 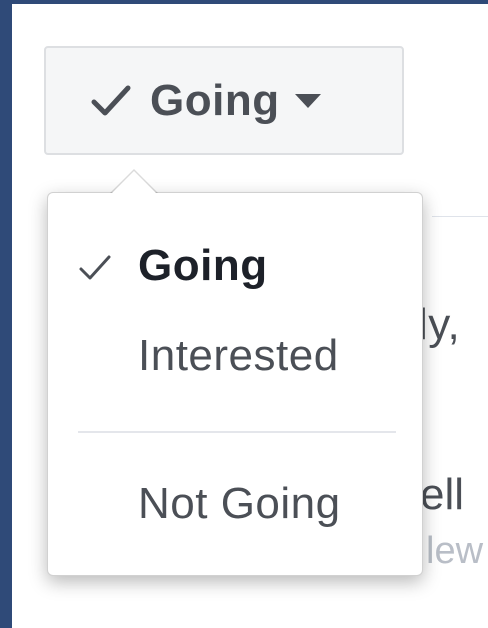 I want to click on background-text-fragment-2: ell, so click(x=442, y=494).